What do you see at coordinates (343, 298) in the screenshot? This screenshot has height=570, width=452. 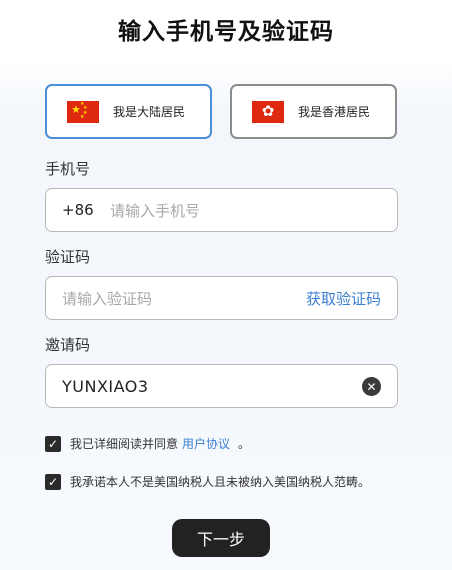 I see `get-code-button: 获取验证码` at bounding box center [343, 298].